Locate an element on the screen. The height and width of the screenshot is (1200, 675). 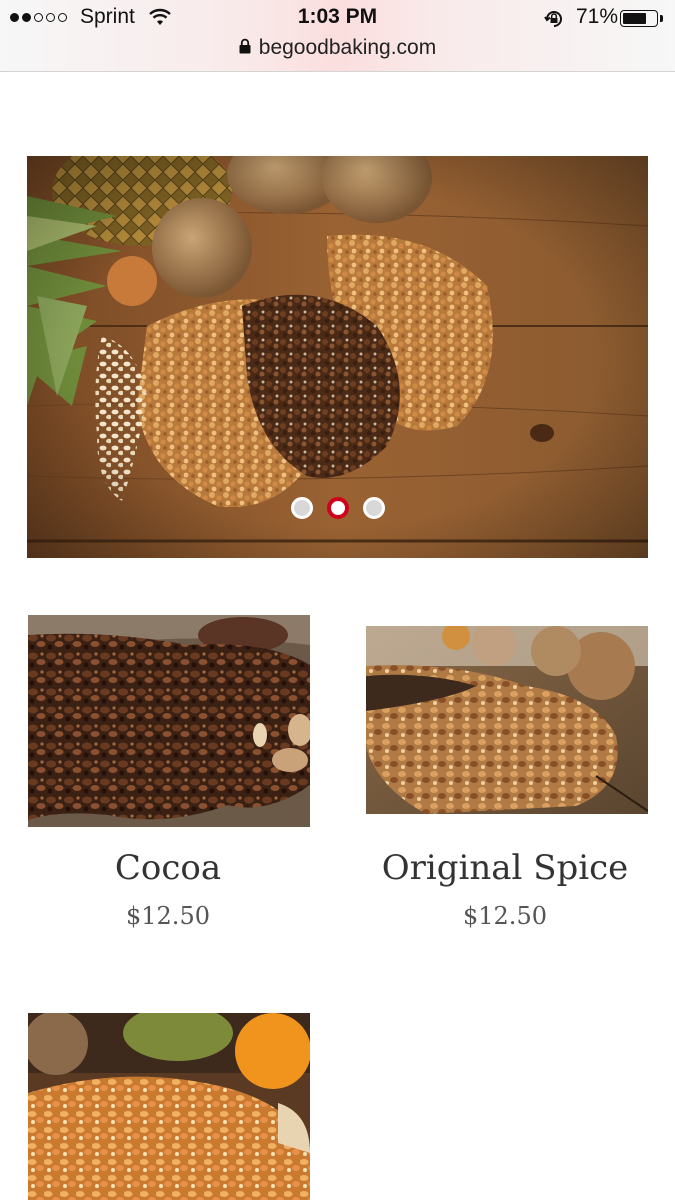
tropical-granola-photo is located at coordinates (169, 1106).